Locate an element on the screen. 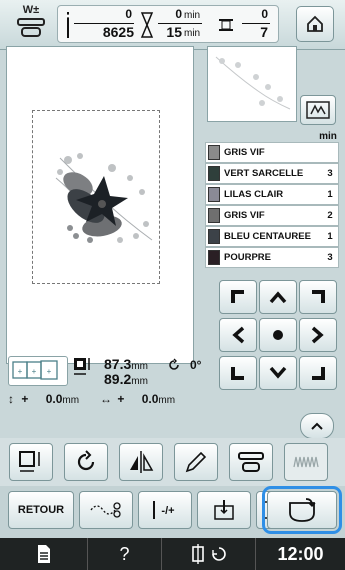 Image resolution: width=345 pixels, height=570 pixels. offset-y-readout: ↕ + 0.0mm is located at coordinates (44, 399).